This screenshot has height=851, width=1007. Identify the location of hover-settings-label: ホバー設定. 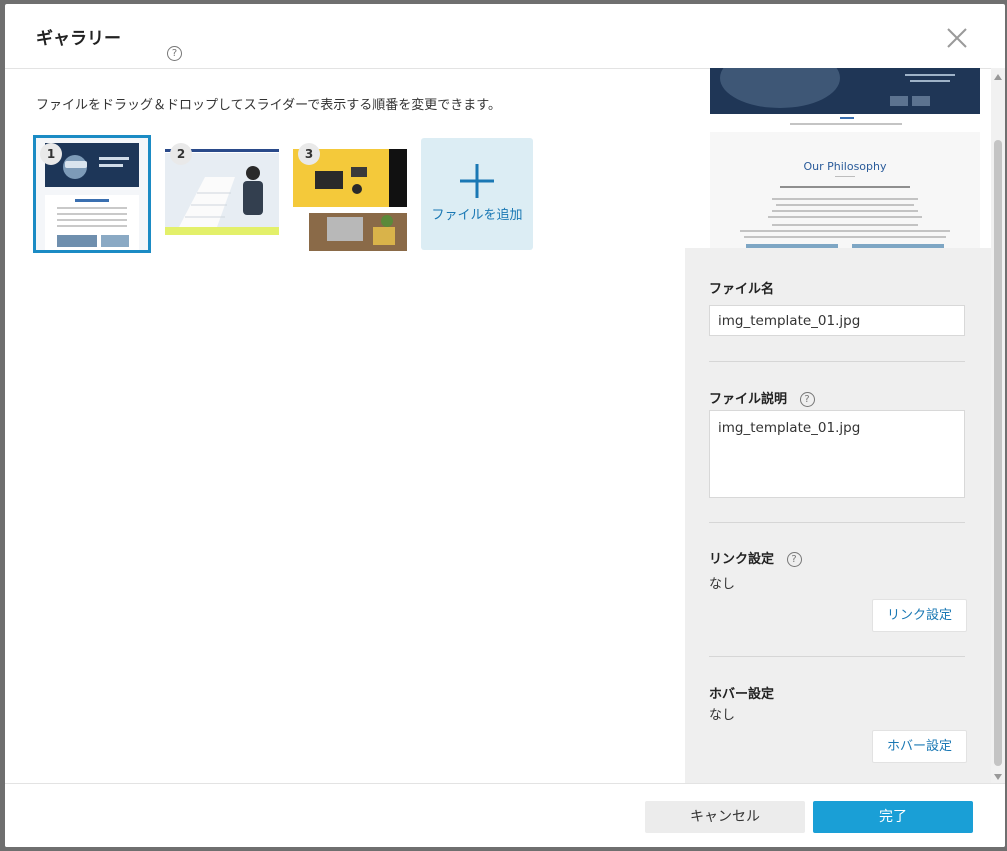
(742, 694).